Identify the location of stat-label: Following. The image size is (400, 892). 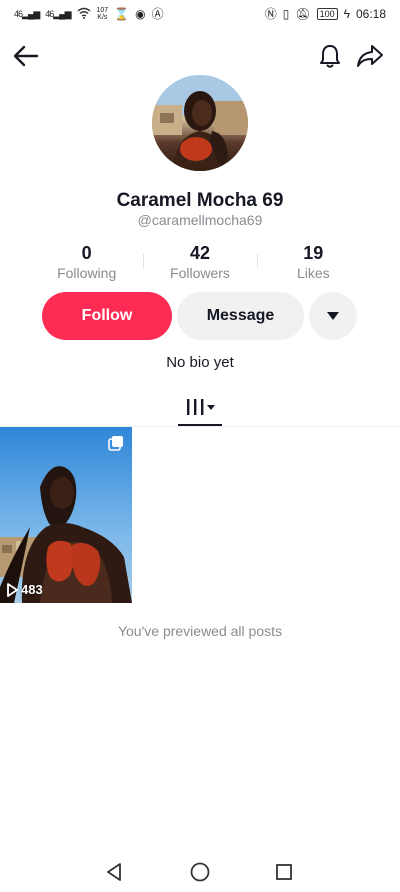
(87, 273).